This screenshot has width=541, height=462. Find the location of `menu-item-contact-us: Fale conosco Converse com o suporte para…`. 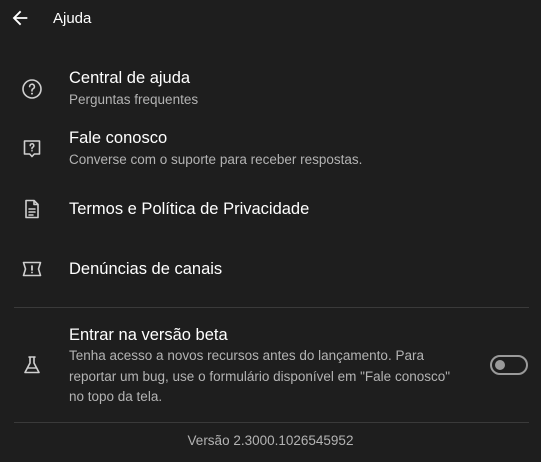

menu-item-contact-us: Fale conosco Converse com o suporte para… is located at coordinates (270, 148).